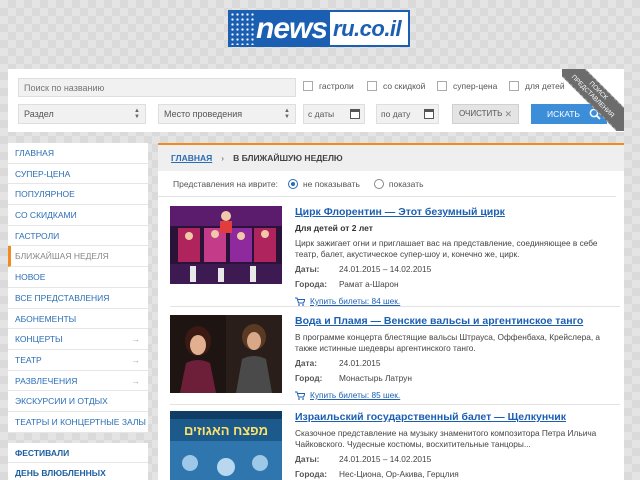  I want to click on event-thumbnail: מפצח האגוזים, so click(226, 445).